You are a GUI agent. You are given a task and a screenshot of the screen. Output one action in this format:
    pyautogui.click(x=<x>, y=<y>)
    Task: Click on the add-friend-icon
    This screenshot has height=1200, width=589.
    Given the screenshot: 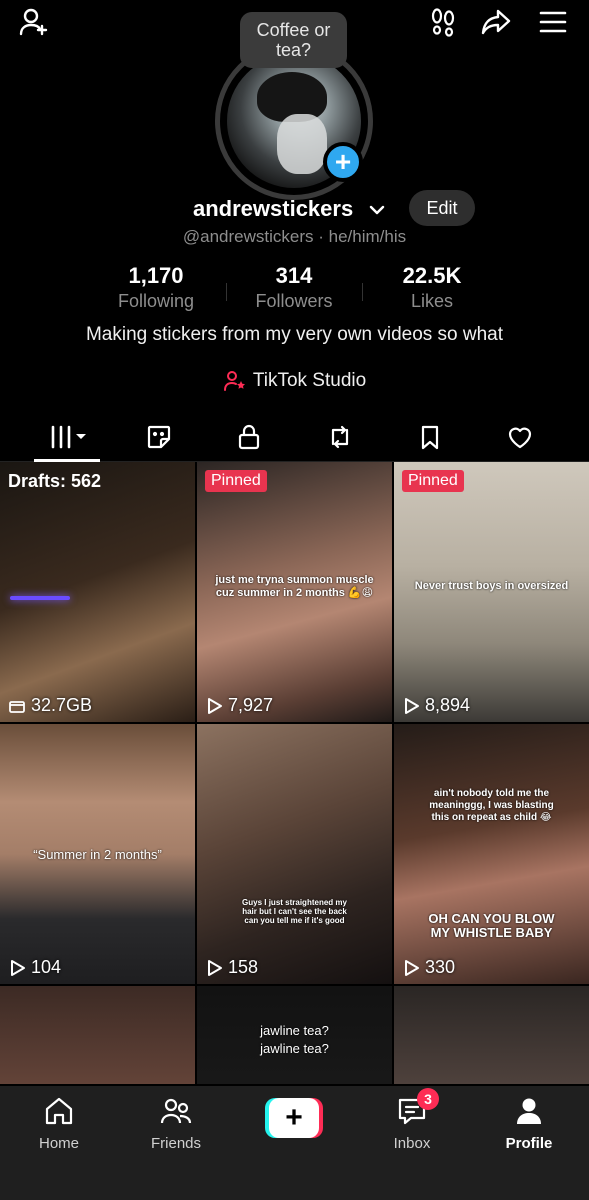 What is the action you would take?
    pyautogui.click(x=34, y=22)
    